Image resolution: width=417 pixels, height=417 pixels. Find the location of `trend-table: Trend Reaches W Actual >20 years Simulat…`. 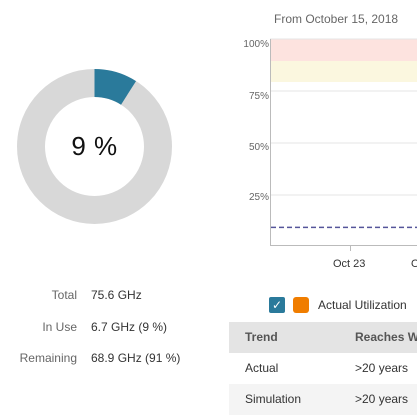

trend-table: Trend Reaches W Actual >20 years Simulat… is located at coordinates (323, 368).